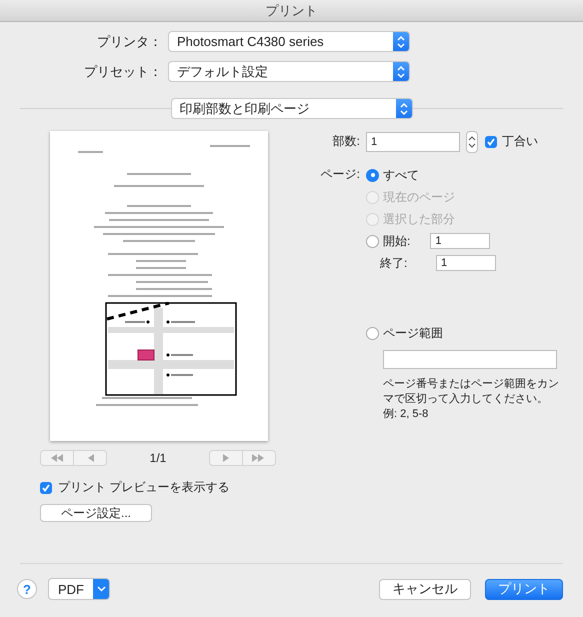 Image resolution: width=583 pixels, height=617 pixels. I want to click on printer-popup: Photosmart C4380 series, so click(289, 41).